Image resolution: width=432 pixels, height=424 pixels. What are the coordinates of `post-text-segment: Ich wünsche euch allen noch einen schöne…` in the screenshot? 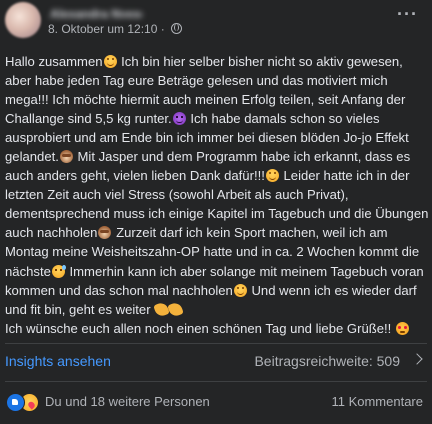 It's located at (198, 328).